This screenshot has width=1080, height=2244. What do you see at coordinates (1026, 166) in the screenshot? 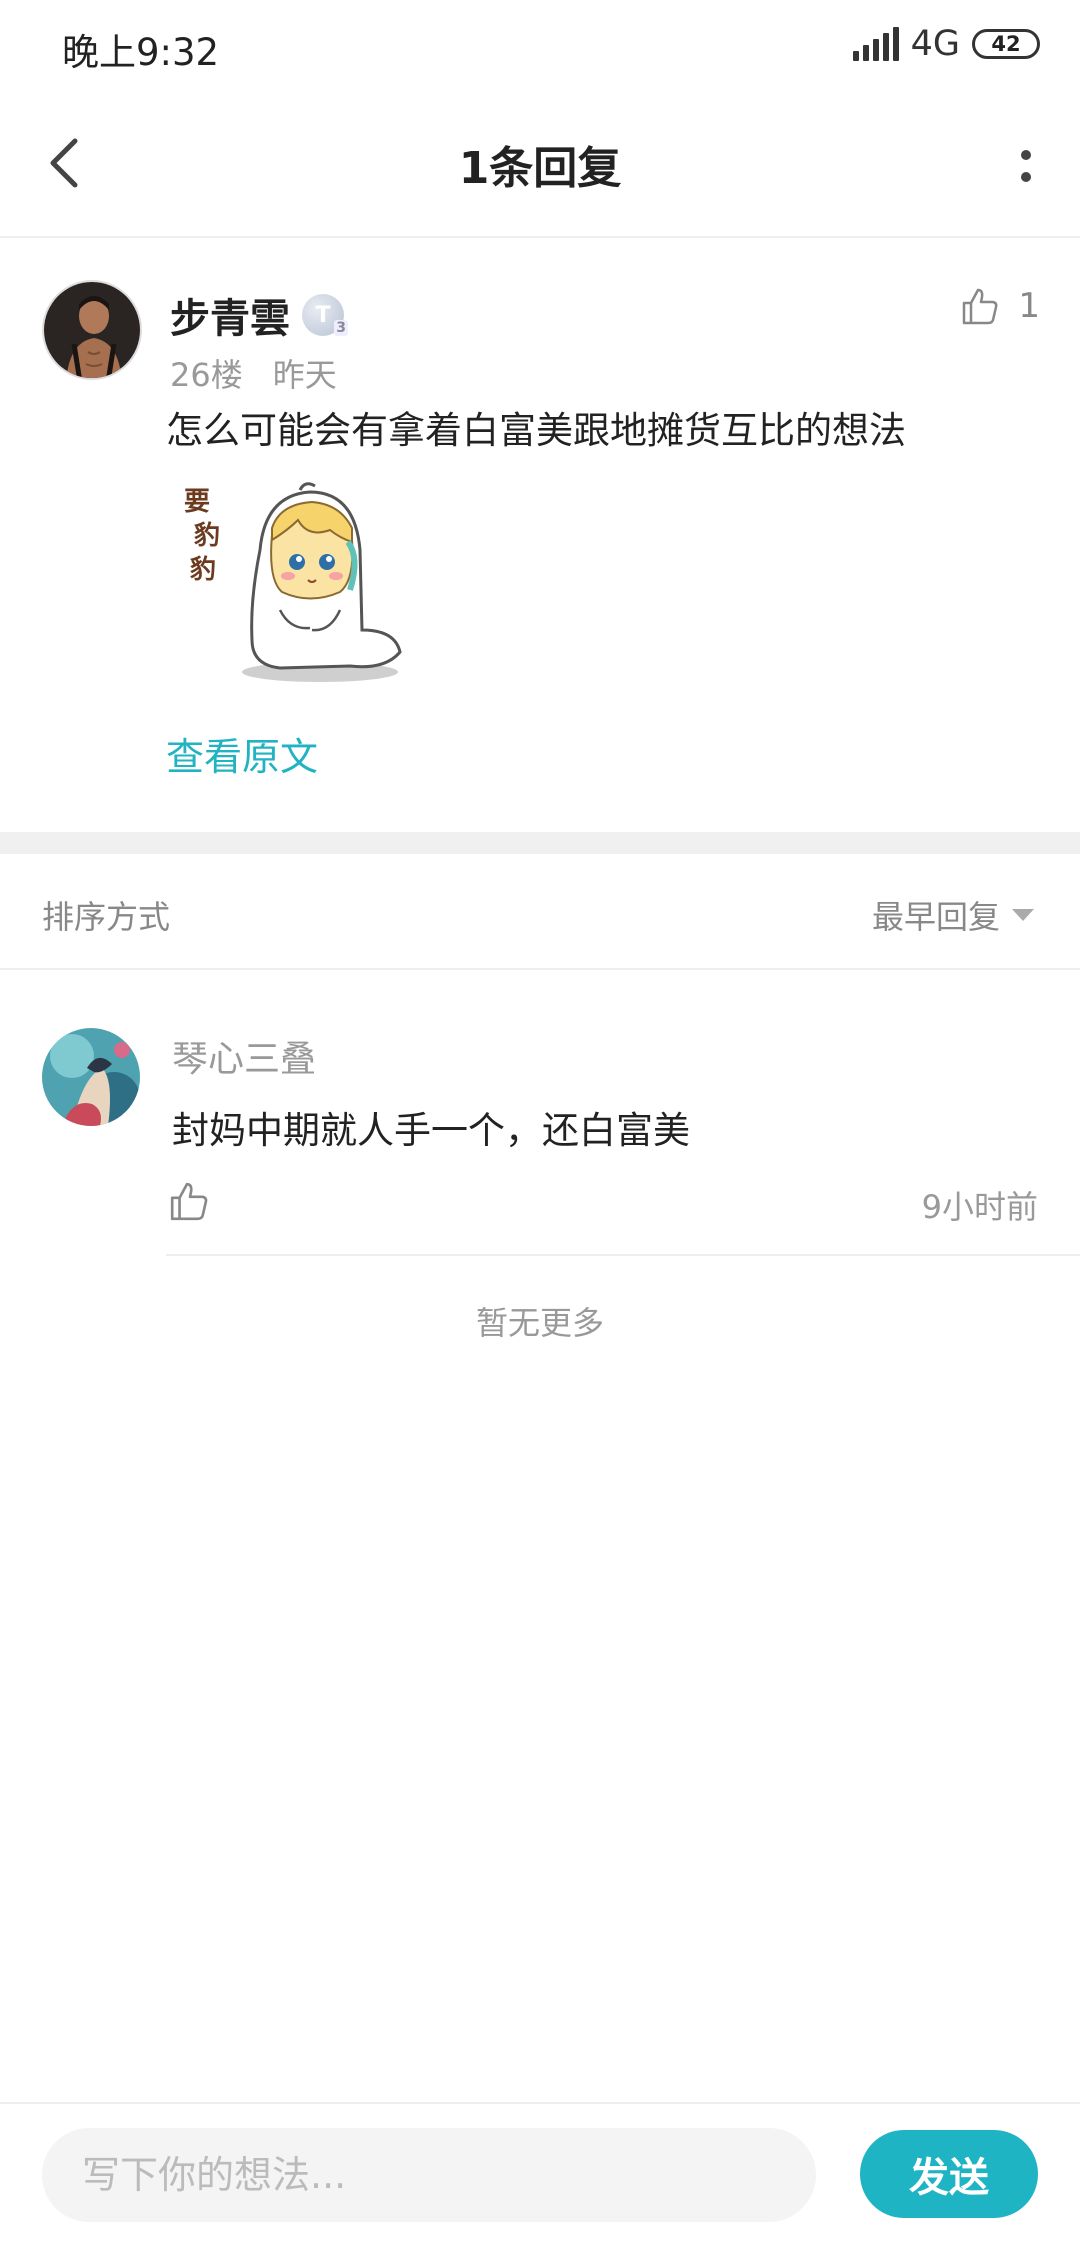
I see `more-button` at bounding box center [1026, 166].